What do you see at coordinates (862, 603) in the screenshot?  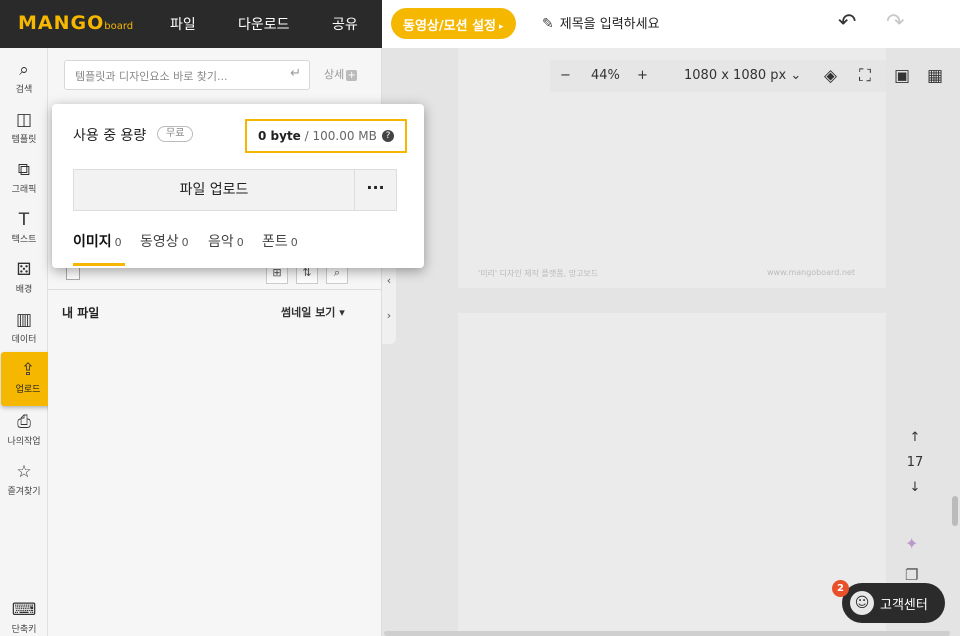 I see `smiley-icon: ☺` at bounding box center [862, 603].